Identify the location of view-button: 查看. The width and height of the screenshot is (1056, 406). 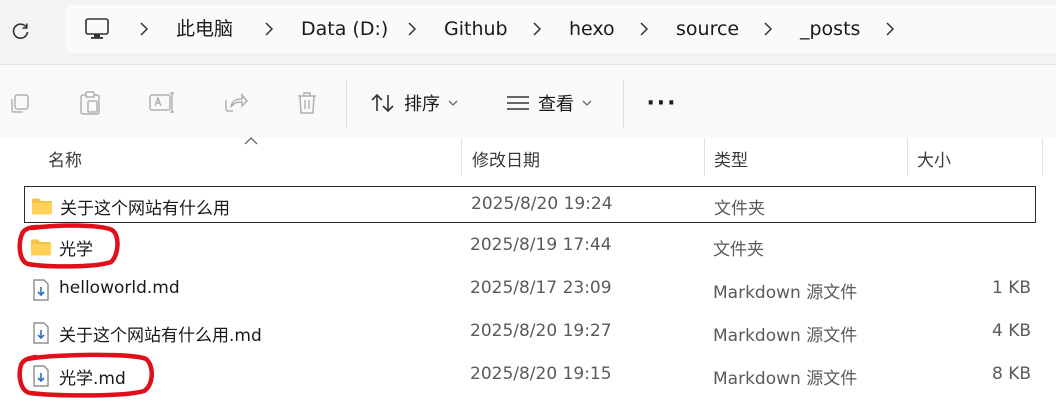
(549, 103).